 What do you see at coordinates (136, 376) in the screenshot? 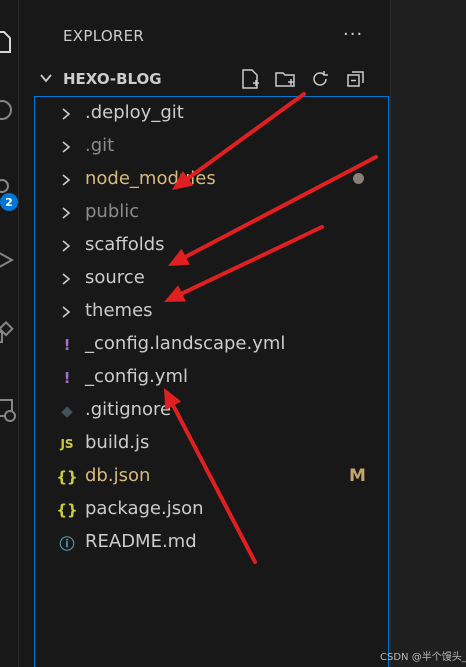
I see `tree-item-label: _config.yml` at bounding box center [136, 376].